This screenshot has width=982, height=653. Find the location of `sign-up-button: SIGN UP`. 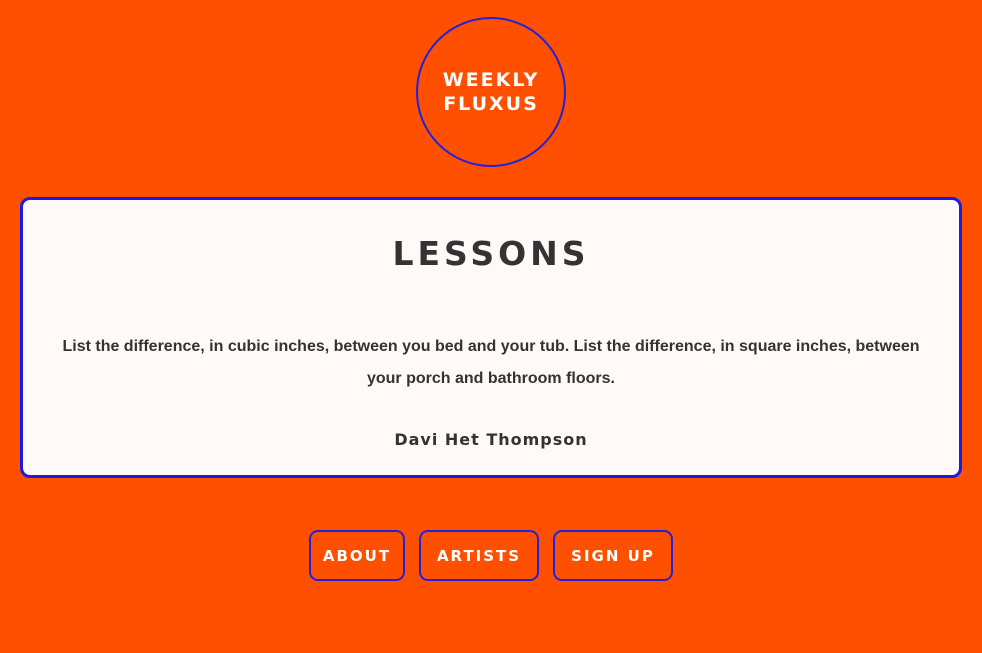

sign-up-button: SIGN UP is located at coordinates (613, 555).